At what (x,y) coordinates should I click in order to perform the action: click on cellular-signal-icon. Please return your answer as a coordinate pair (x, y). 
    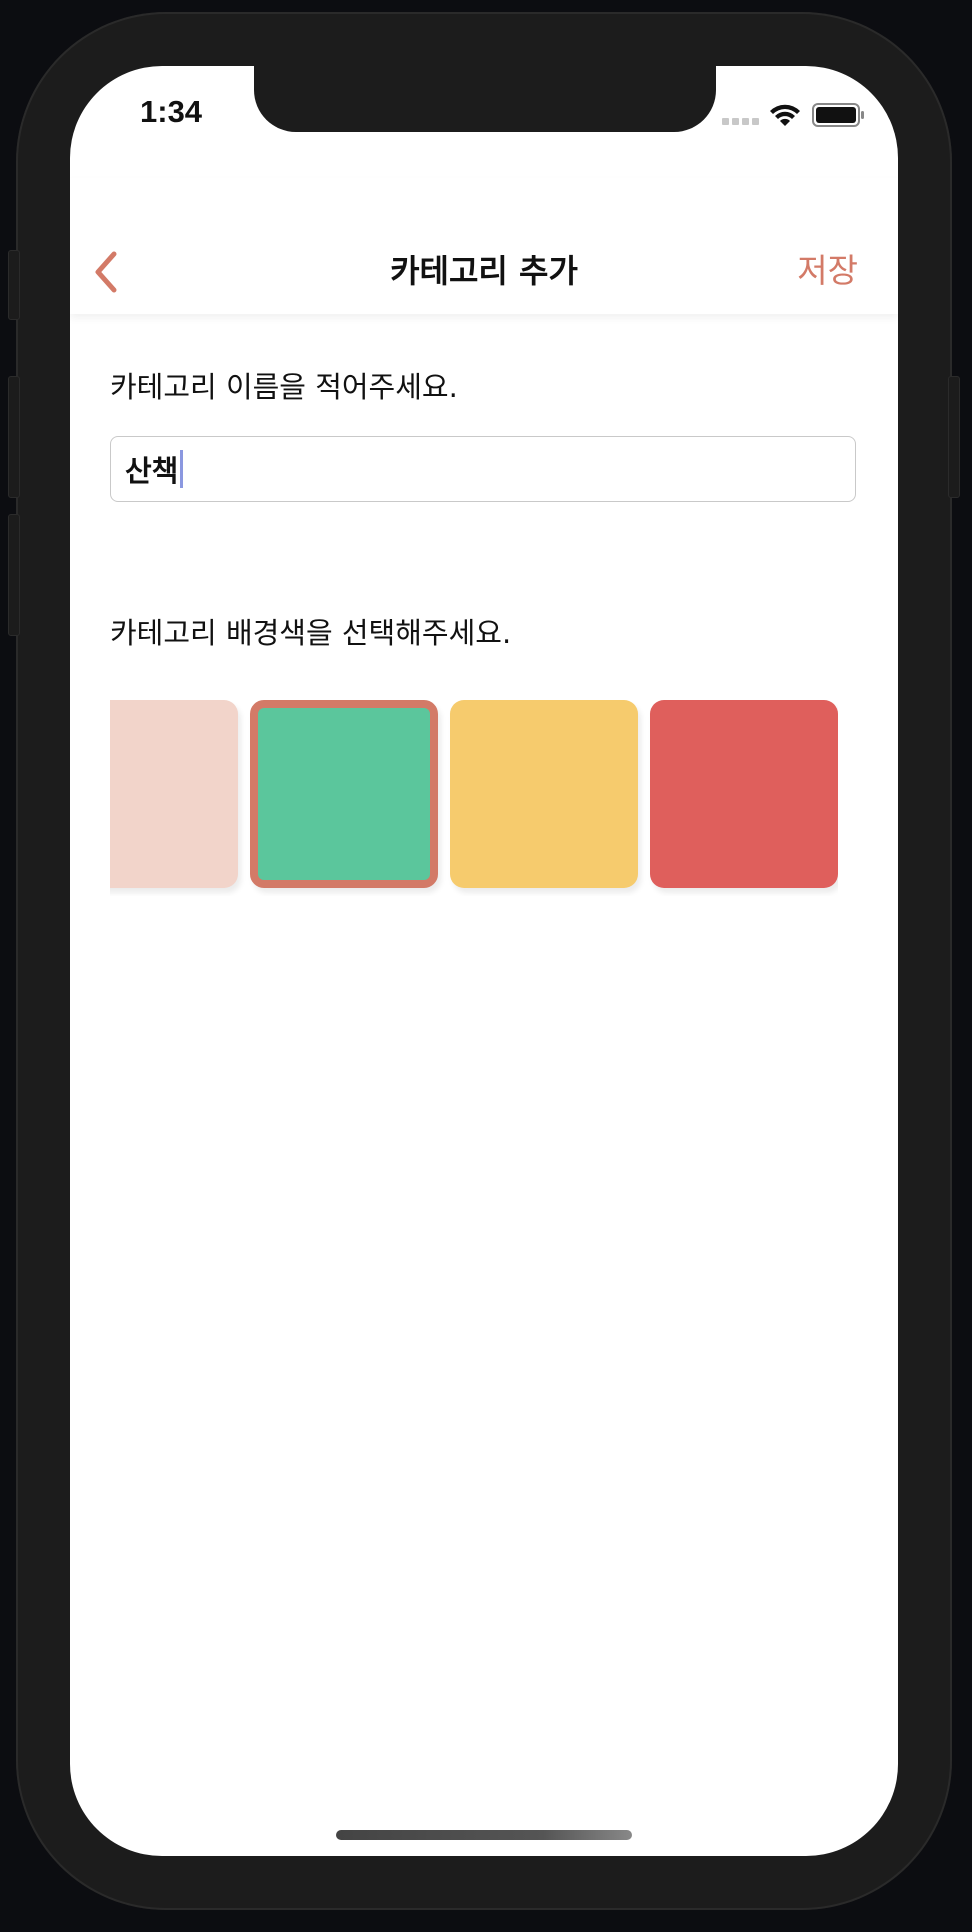
    Looking at the image, I should click on (740, 121).